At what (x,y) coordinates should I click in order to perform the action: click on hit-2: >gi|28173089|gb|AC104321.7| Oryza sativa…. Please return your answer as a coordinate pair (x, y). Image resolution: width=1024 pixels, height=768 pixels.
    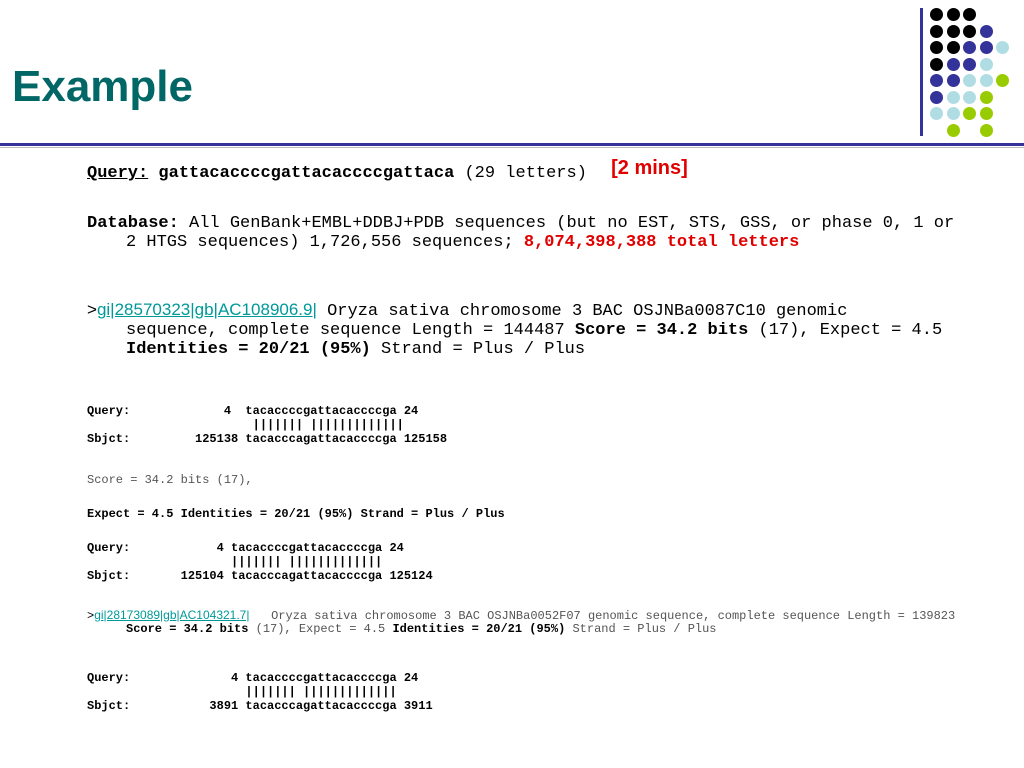
    Looking at the image, I should click on (536, 622).